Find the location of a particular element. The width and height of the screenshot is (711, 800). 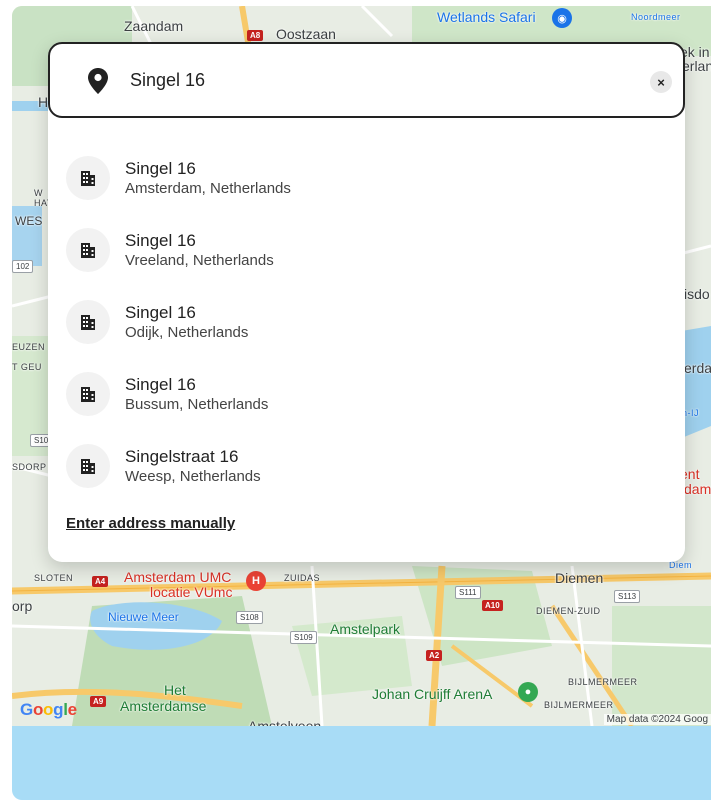

bottom-bar is located at coordinates (361, 763).